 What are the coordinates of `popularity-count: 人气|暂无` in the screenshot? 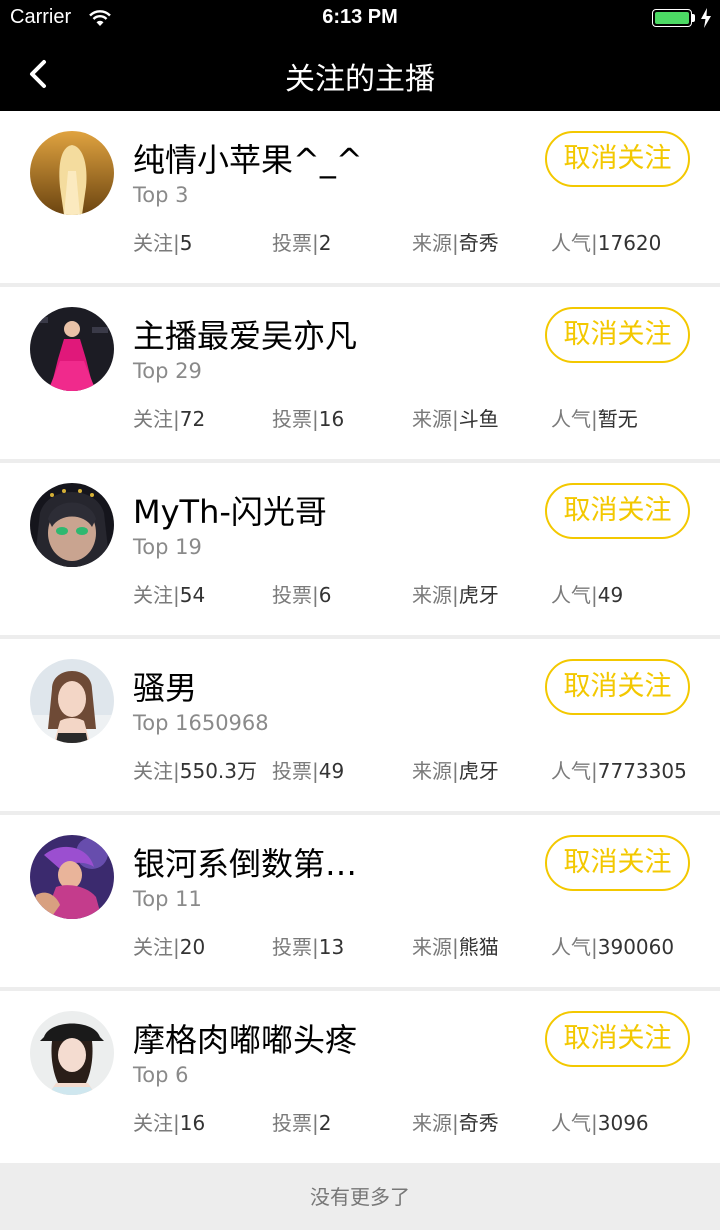 It's located at (594, 417).